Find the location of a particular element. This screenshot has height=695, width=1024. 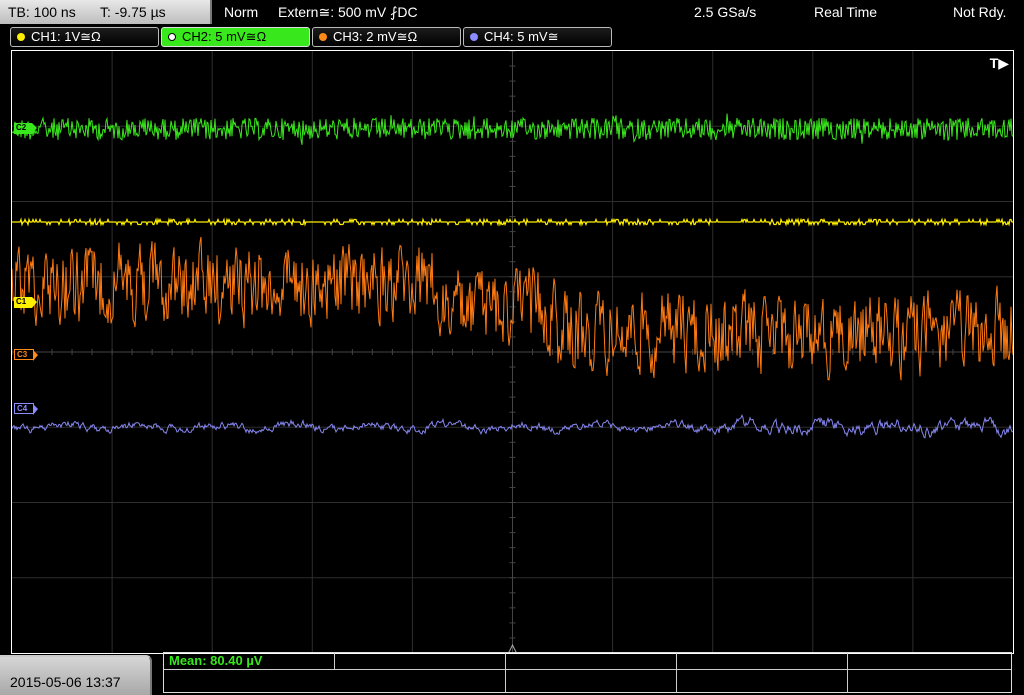

ch2-label: CH2: 5 mV≅Ω is located at coordinates (224, 36).